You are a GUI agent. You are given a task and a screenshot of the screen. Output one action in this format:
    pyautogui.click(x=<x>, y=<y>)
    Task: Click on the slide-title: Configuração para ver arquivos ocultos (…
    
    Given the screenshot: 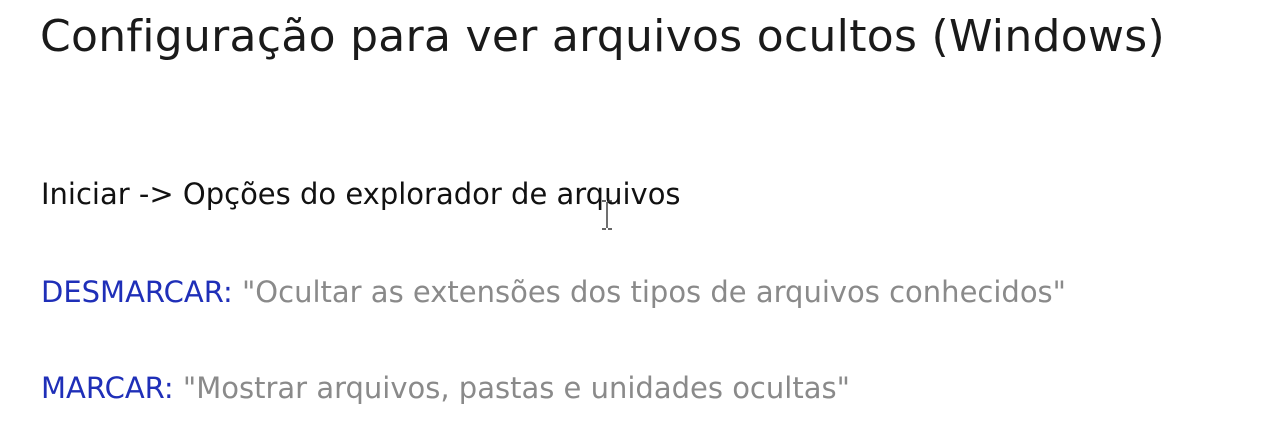 What is the action you would take?
    pyautogui.click(x=602, y=36)
    